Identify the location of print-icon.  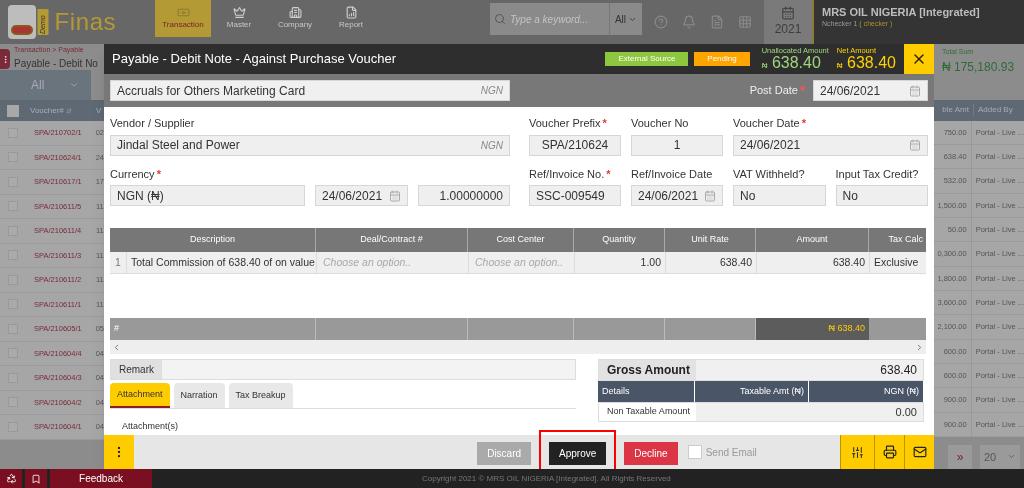
(889, 452).